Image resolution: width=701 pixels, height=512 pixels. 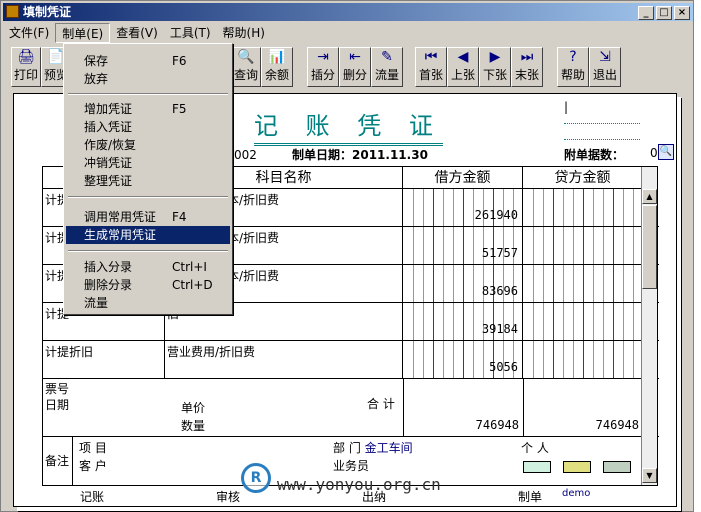 I want to click on insert-row-icon: ⇥, so click(x=323, y=57).